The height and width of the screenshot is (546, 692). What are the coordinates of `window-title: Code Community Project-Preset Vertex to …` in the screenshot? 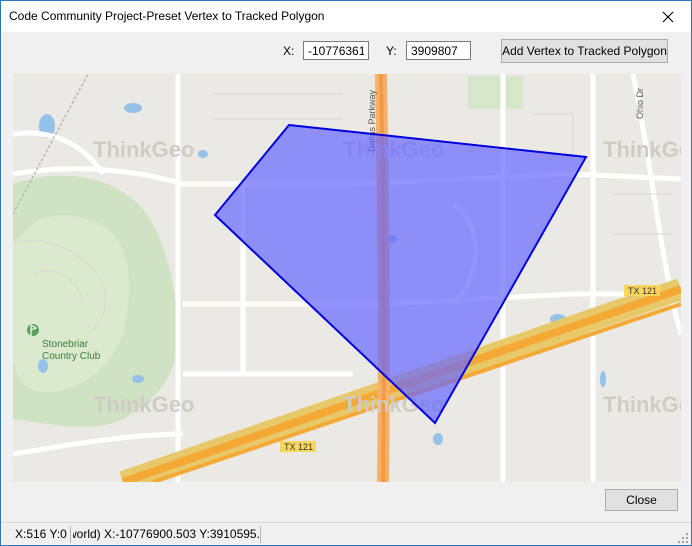 It's located at (167, 16).